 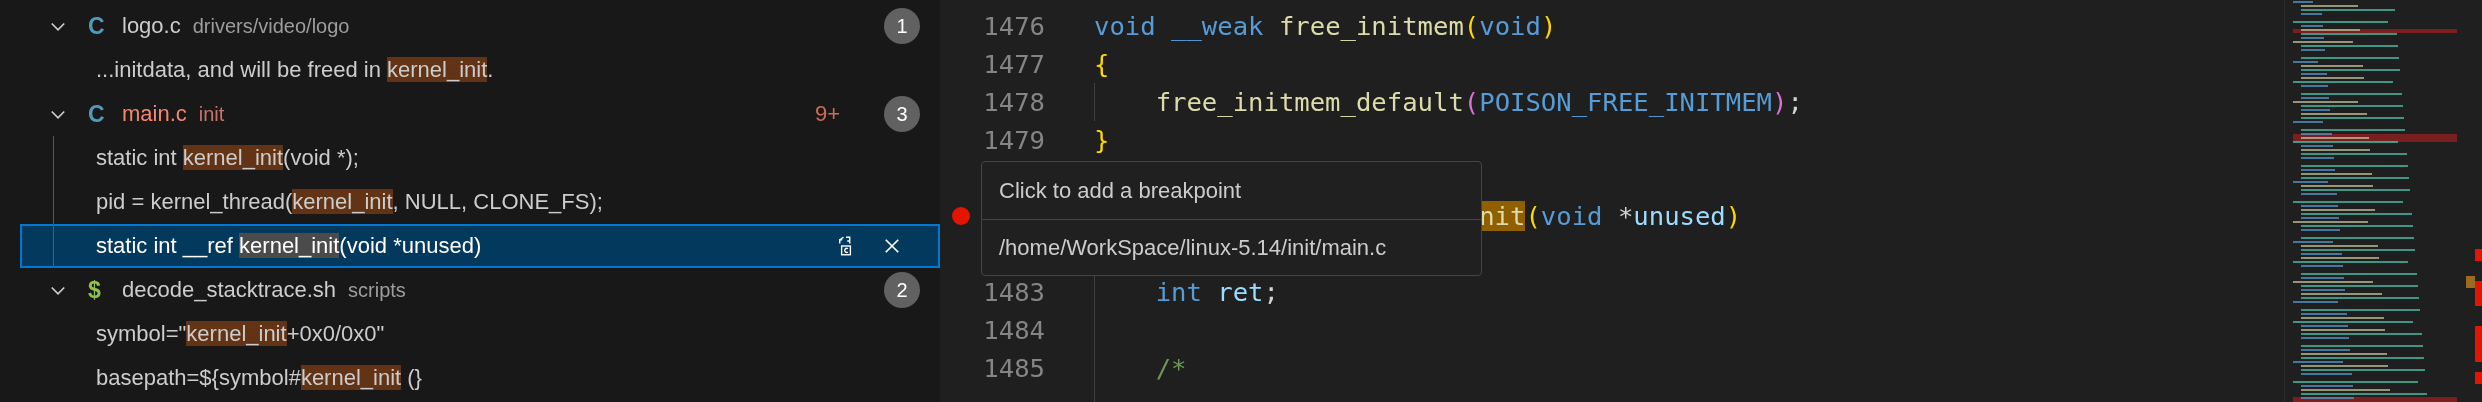 I want to click on line-number: 1479, so click(x=1014, y=140).